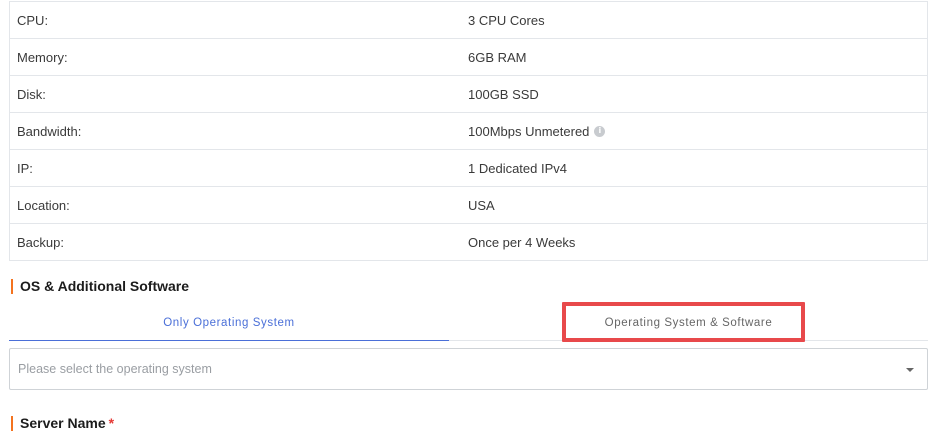 Image resolution: width=938 pixels, height=437 pixels. I want to click on spec-row-backup: Backup: Once per 4 Weeks, so click(468, 242).